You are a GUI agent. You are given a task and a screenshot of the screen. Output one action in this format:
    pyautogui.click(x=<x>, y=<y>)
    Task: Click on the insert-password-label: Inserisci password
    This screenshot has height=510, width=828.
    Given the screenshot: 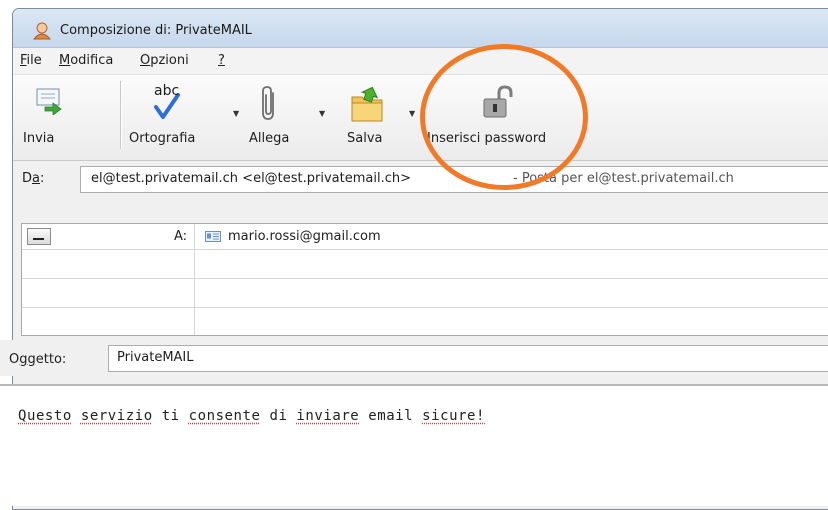 What is the action you would take?
    pyautogui.click(x=486, y=138)
    